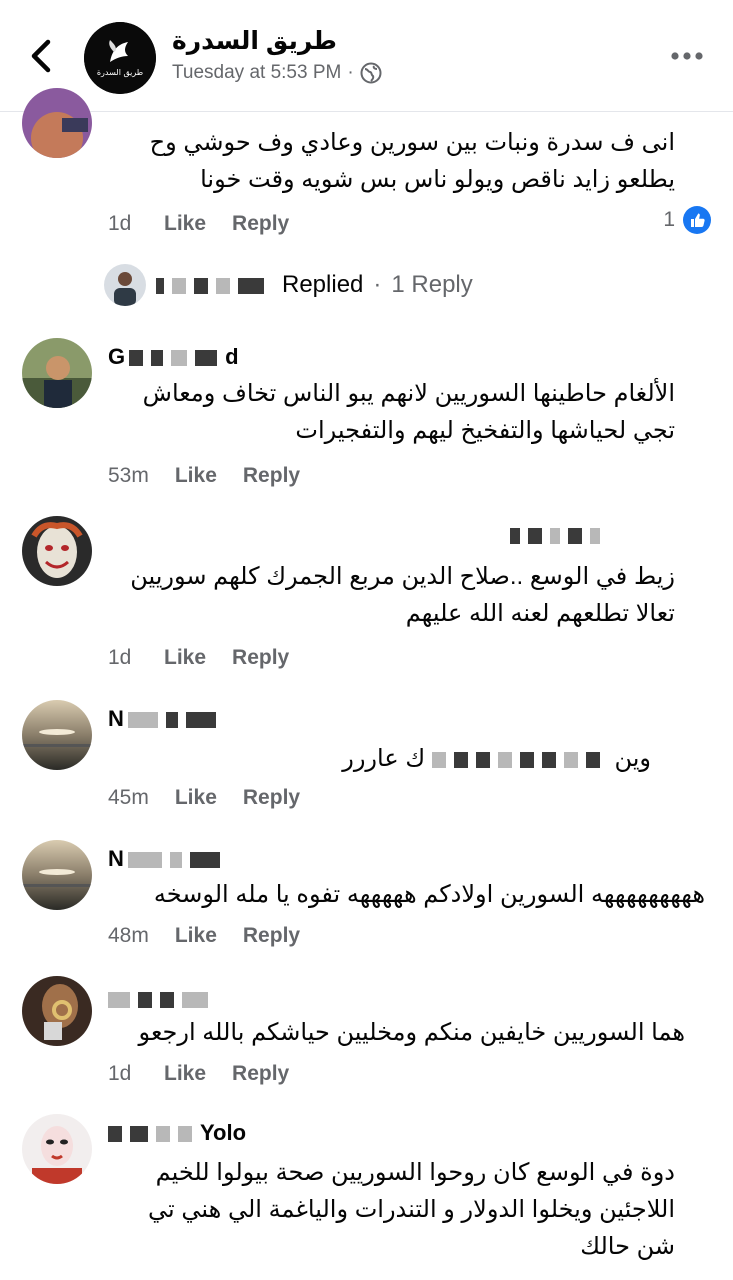  What do you see at coordinates (125, 285) in the screenshot?
I see `replier-avatar` at bounding box center [125, 285].